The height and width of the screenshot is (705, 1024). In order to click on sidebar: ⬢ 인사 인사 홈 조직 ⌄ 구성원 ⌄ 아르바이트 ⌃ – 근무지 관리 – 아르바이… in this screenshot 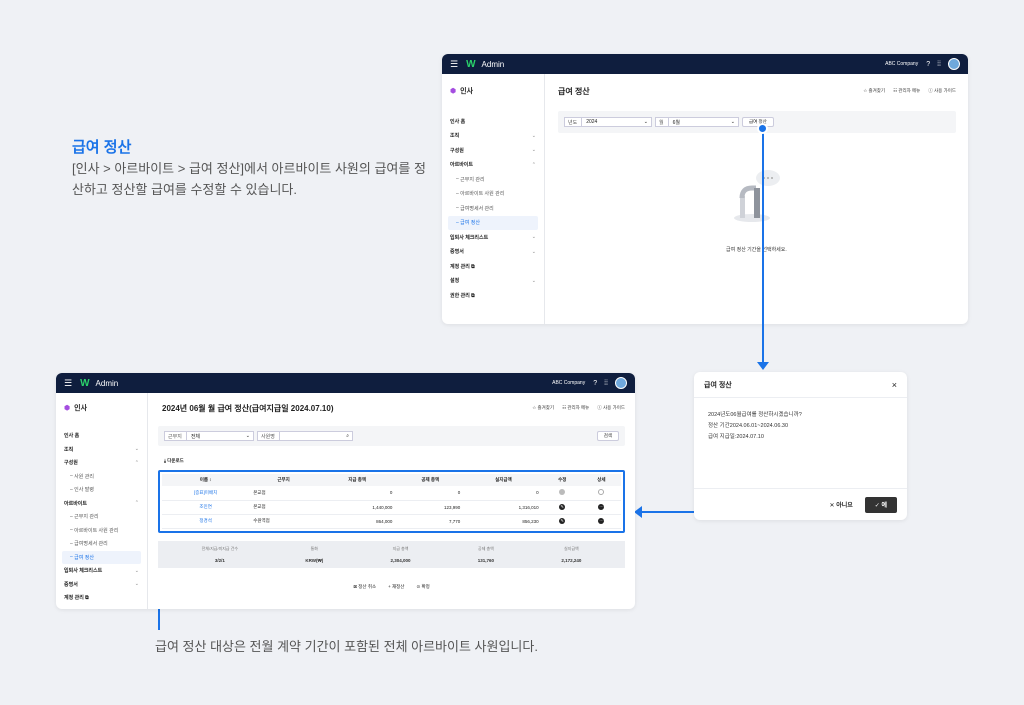, I will do `click(493, 199)`.